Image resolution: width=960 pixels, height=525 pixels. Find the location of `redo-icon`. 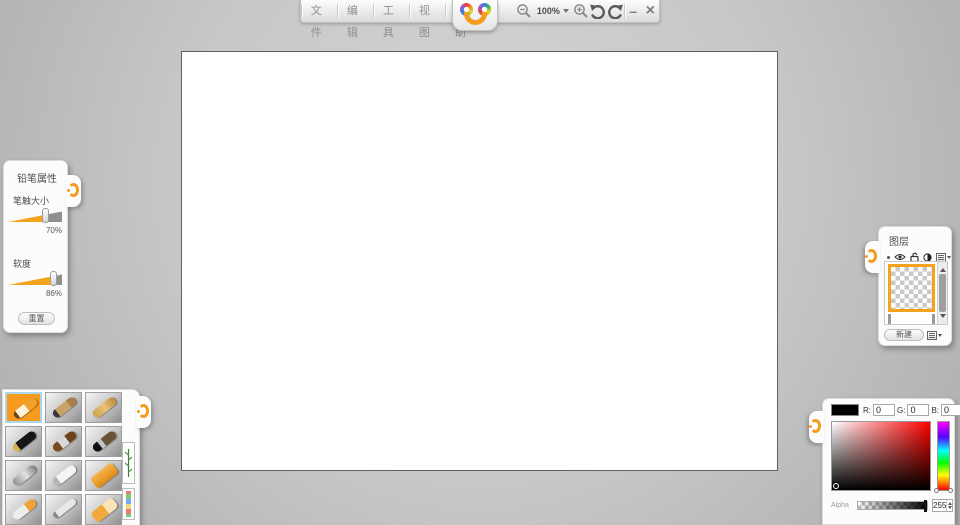

redo-icon is located at coordinates (615, 11).